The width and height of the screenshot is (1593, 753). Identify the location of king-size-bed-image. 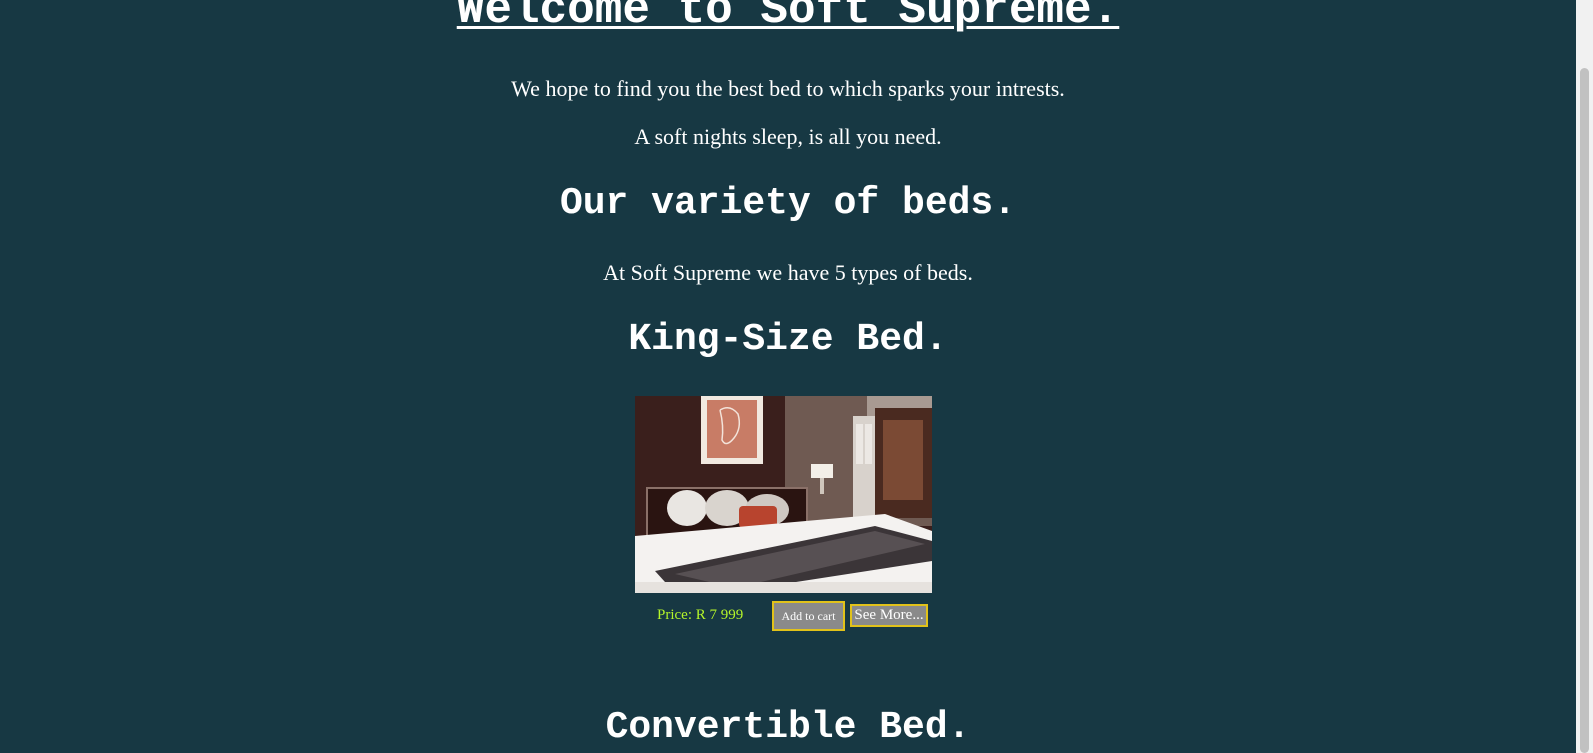
(783, 494).